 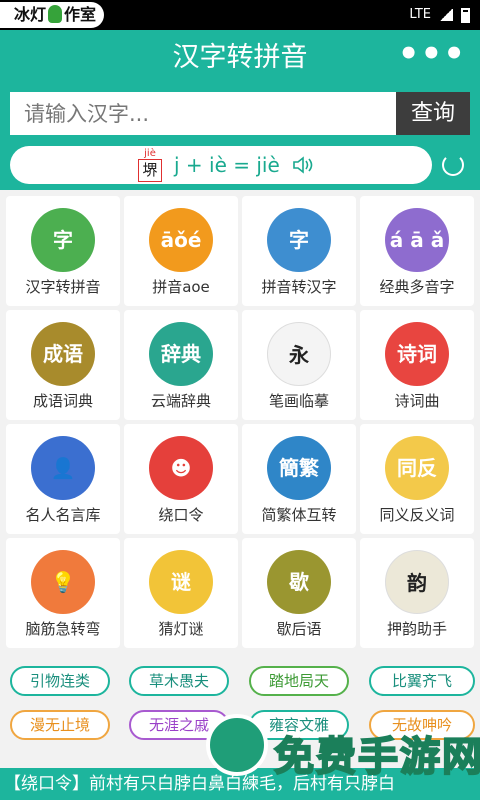 What do you see at coordinates (63, 515) in the screenshot?
I see `feature-label: 名人名言库` at bounding box center [63, 515].